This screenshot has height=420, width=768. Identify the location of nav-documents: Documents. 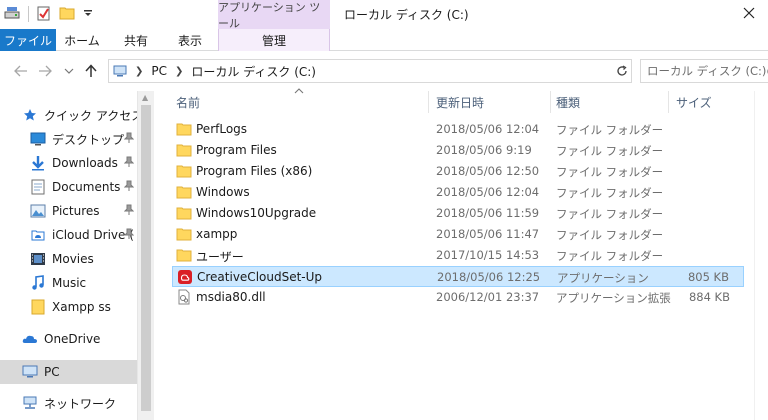
(68, 187).